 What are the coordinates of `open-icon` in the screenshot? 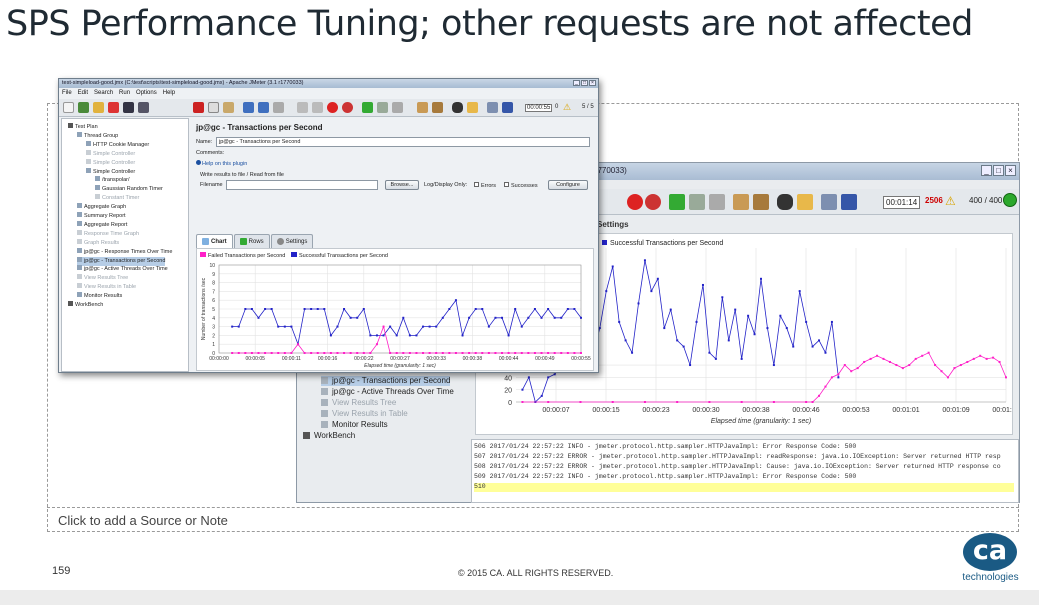 It's located at (98, 107).